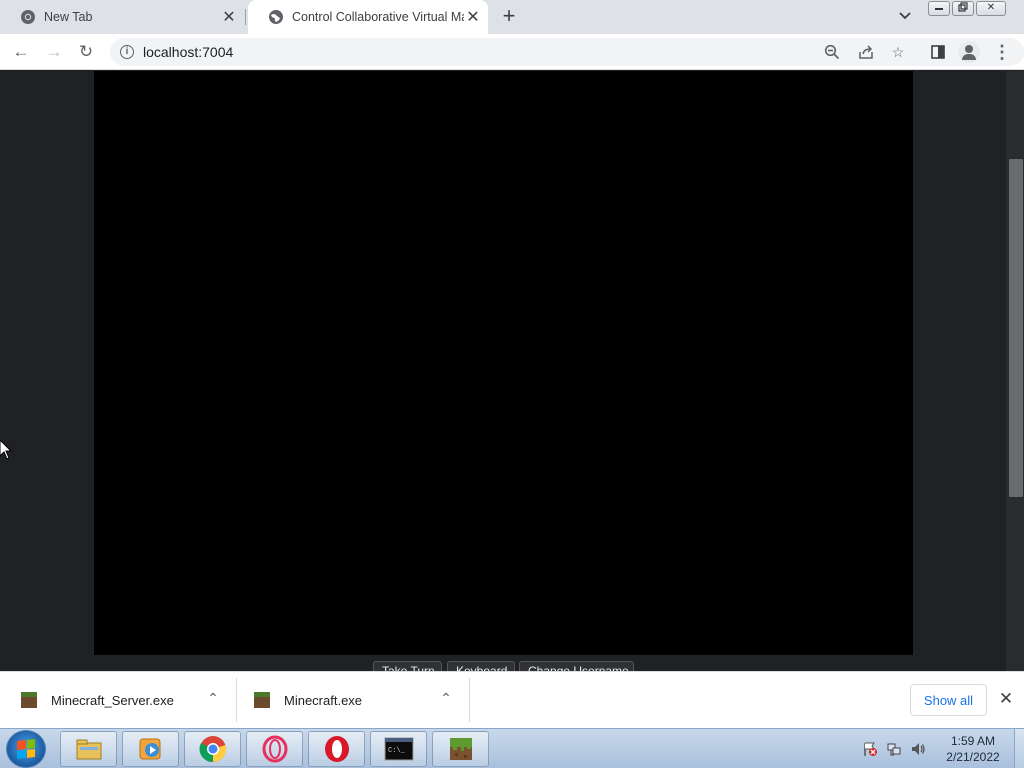 The width and height of the screenshot is (1024, 768). I want to click on keyboard-button: Keyboard, so click(481, 666).